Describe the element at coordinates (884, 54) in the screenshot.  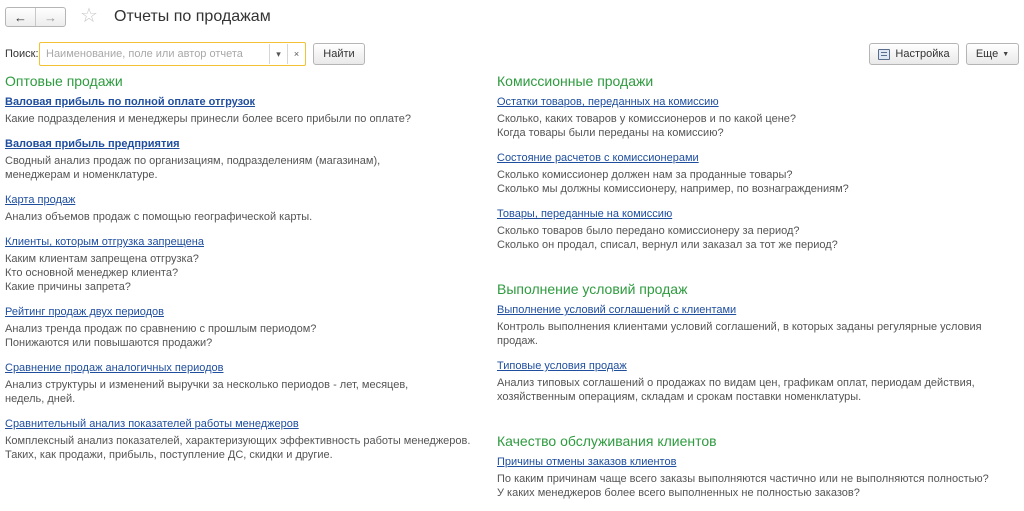
I see `settings-icon` at that location.